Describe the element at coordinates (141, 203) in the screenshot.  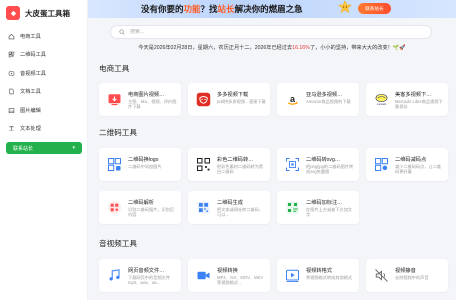
I see `tool-title: 二维码解析` at that location.